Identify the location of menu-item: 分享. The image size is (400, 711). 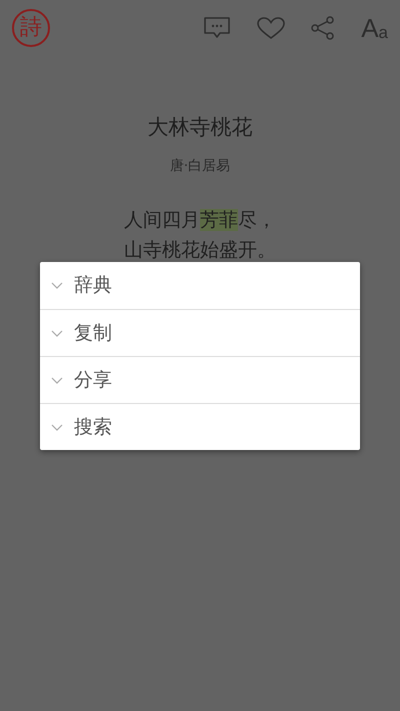
(200, 379).